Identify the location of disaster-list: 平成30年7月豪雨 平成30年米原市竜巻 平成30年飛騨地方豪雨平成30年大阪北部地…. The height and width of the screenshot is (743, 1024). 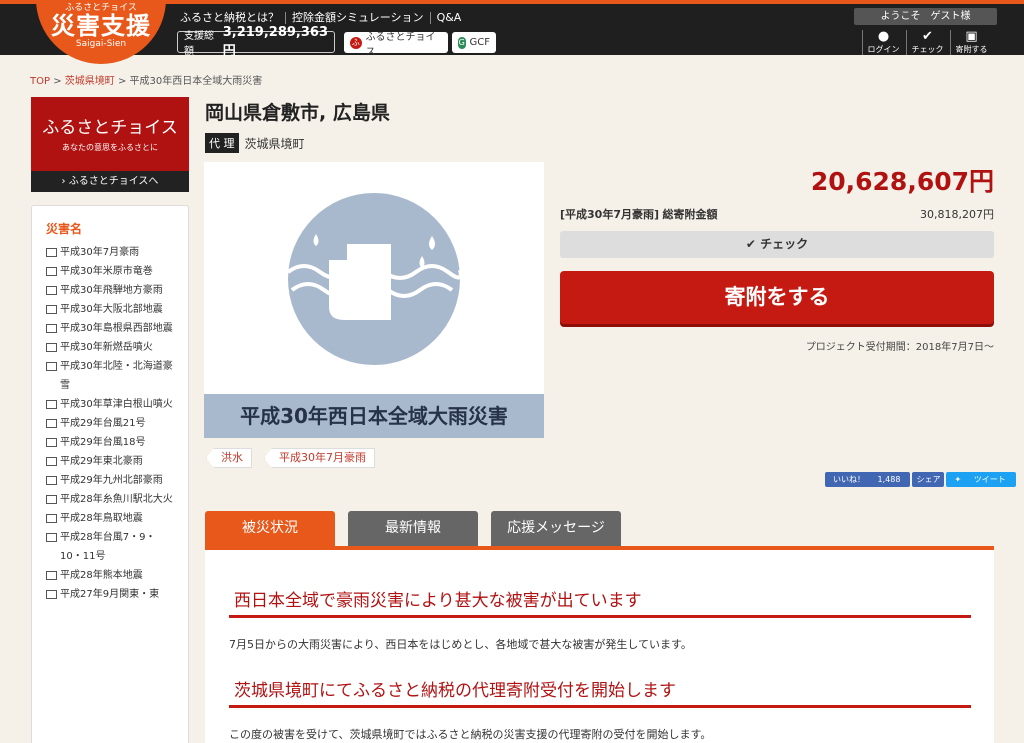
(112, 423).